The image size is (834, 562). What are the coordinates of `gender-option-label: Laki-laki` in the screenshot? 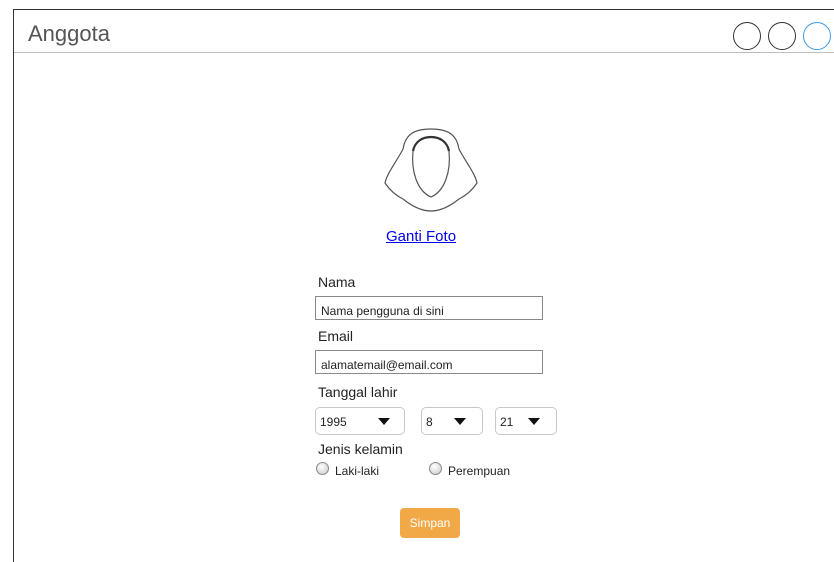 It's located at (357, 471).